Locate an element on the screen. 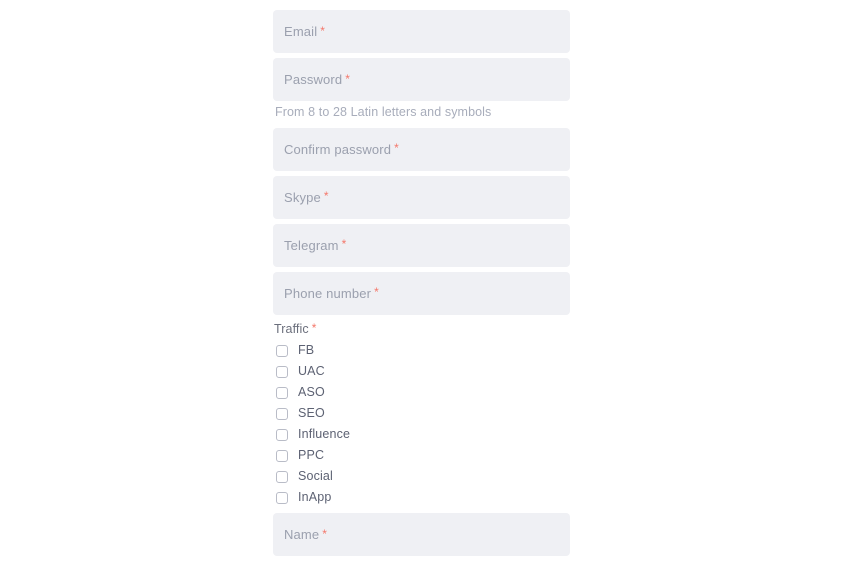 Image resolution: width=850 pixels, height=561 pixels. confirm-password-placeholder: Confirm password is located at coordinates (338, 149).